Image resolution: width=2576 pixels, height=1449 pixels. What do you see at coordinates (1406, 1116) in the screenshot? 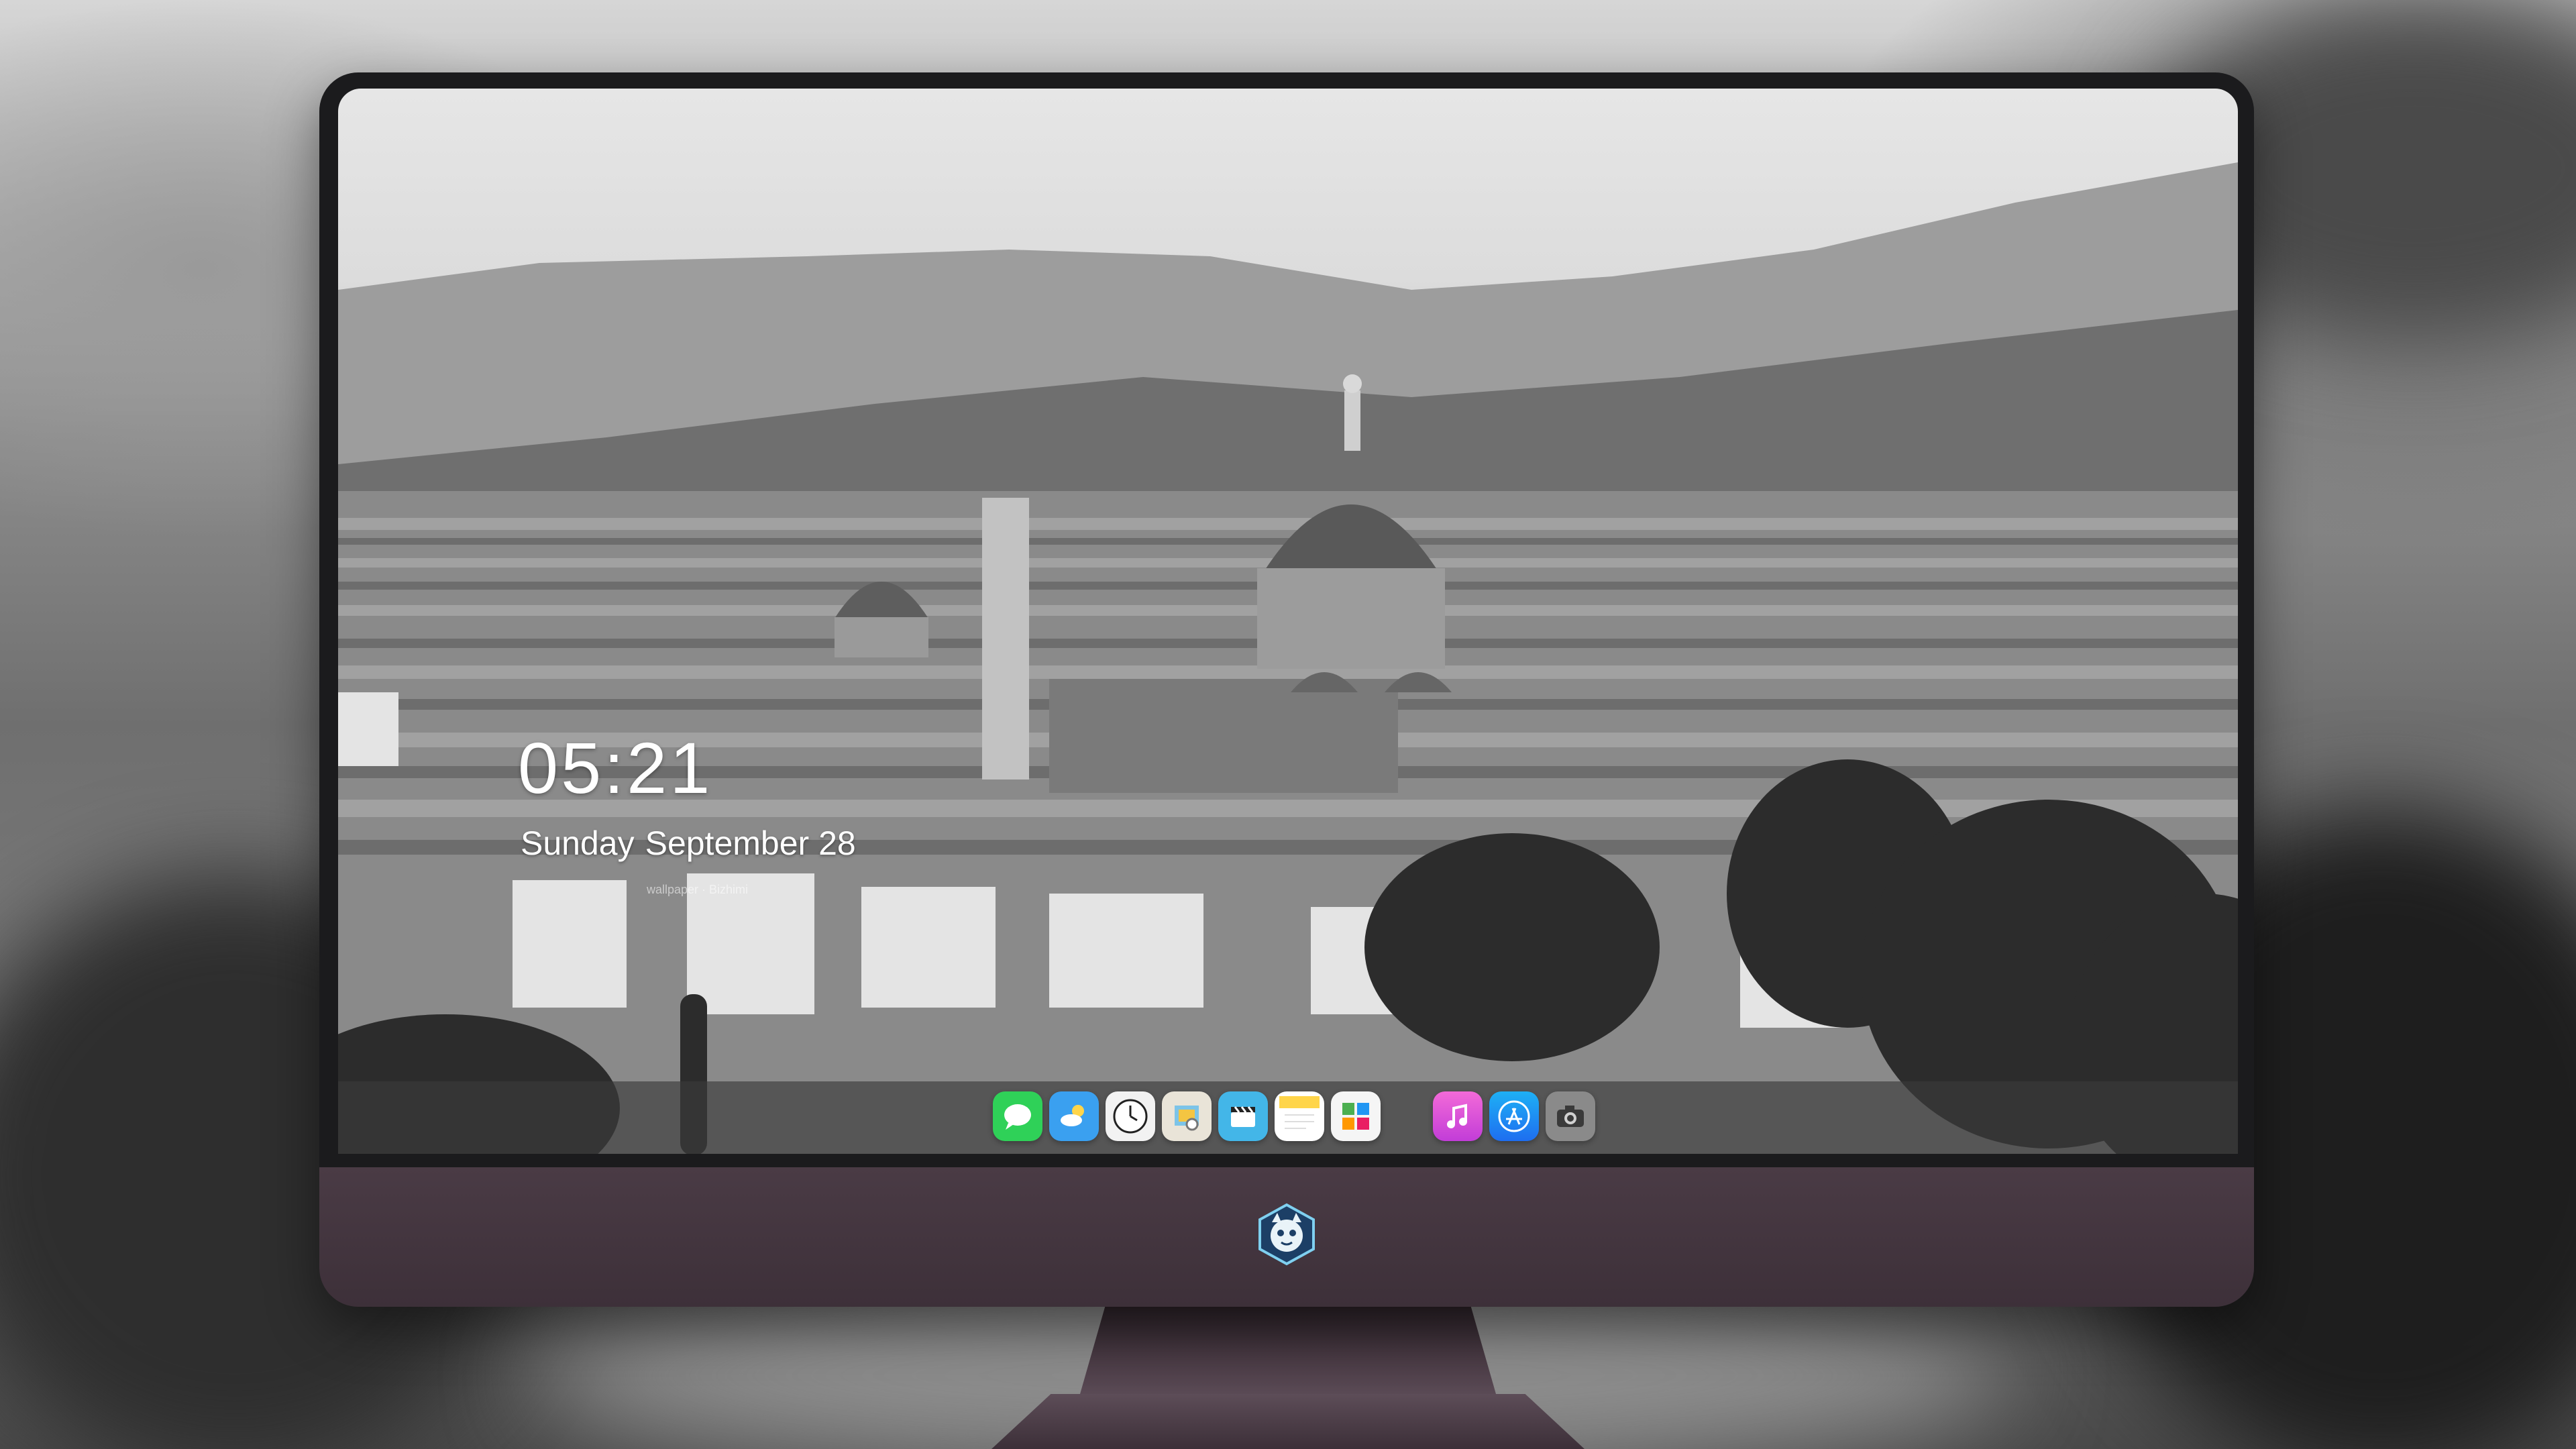
I see `dock-separator` at bounding box center [1406, 1116].